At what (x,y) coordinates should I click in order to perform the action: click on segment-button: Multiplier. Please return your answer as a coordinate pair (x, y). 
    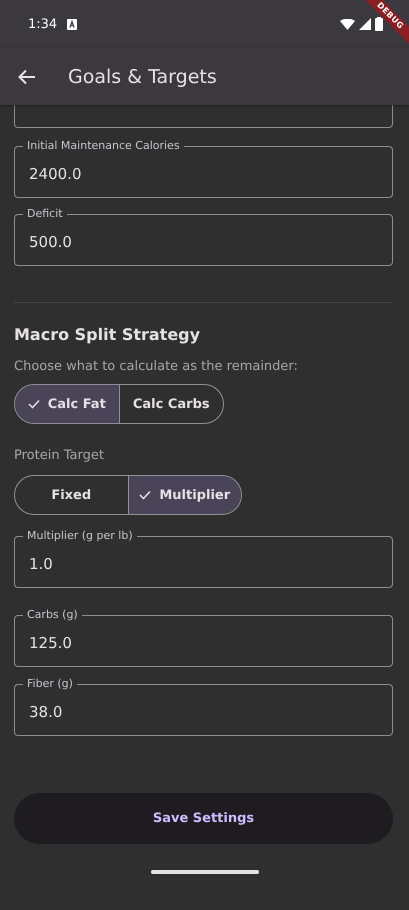
    Looking at the image, I should click on (184, 495).